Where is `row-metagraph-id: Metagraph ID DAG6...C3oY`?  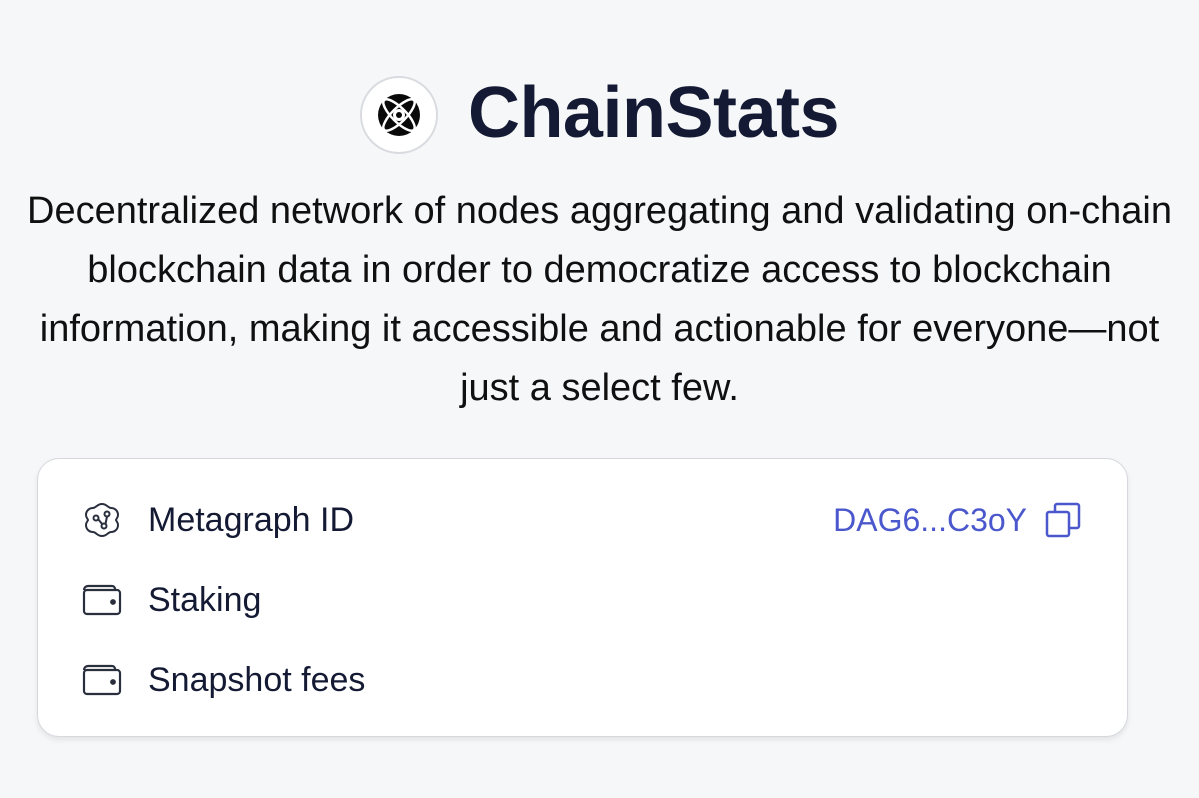 row-metagraph-id: Metagraph ID DAG6...C3oY is located at coordinates (582, 520).